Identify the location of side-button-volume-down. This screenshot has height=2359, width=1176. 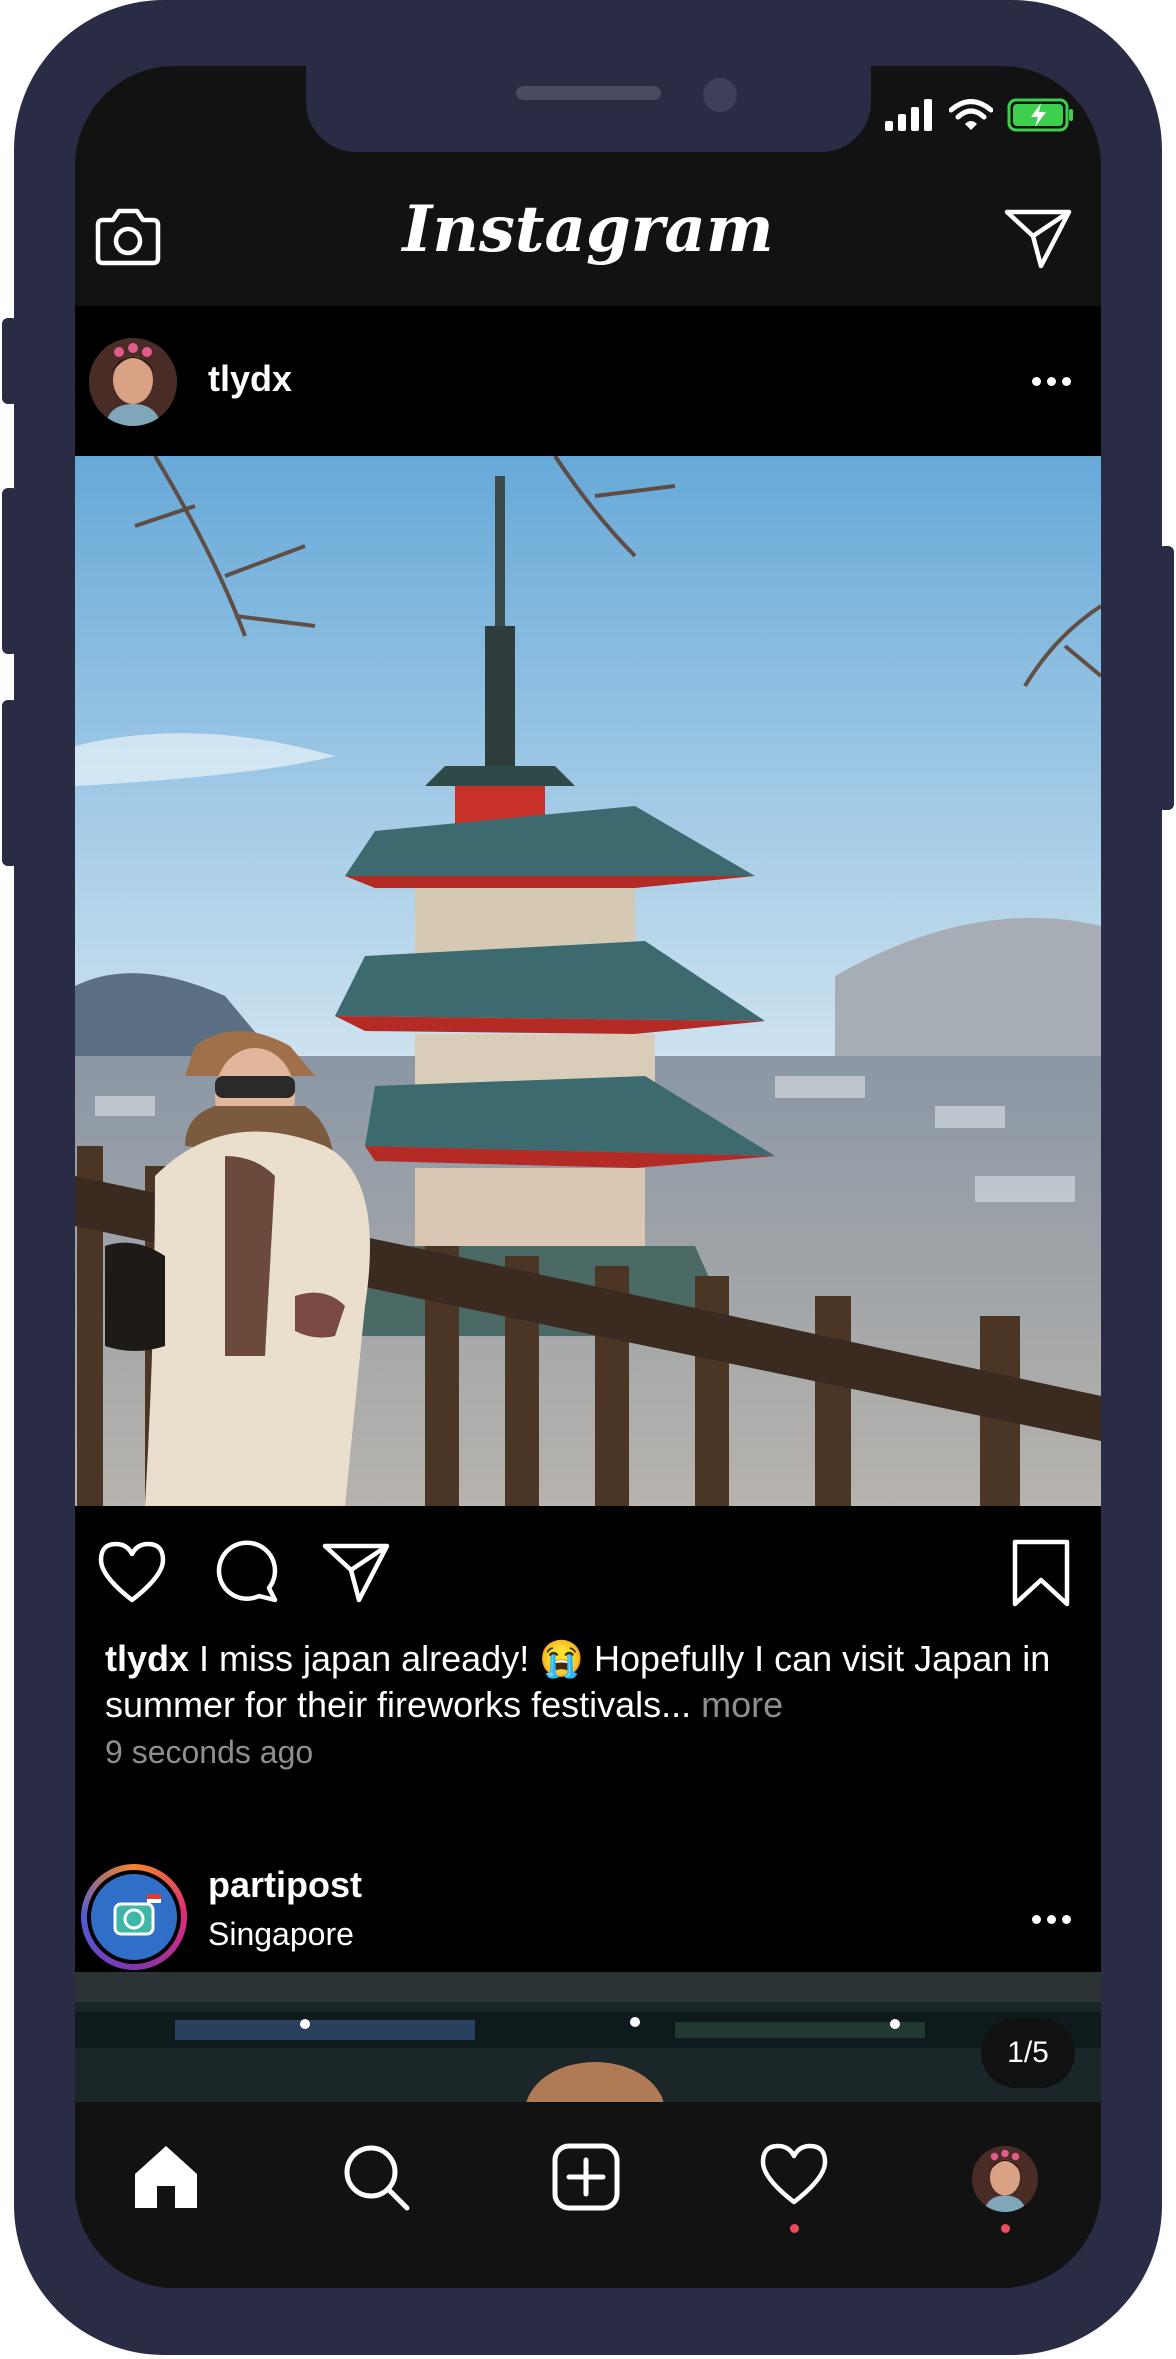
(10, 783).